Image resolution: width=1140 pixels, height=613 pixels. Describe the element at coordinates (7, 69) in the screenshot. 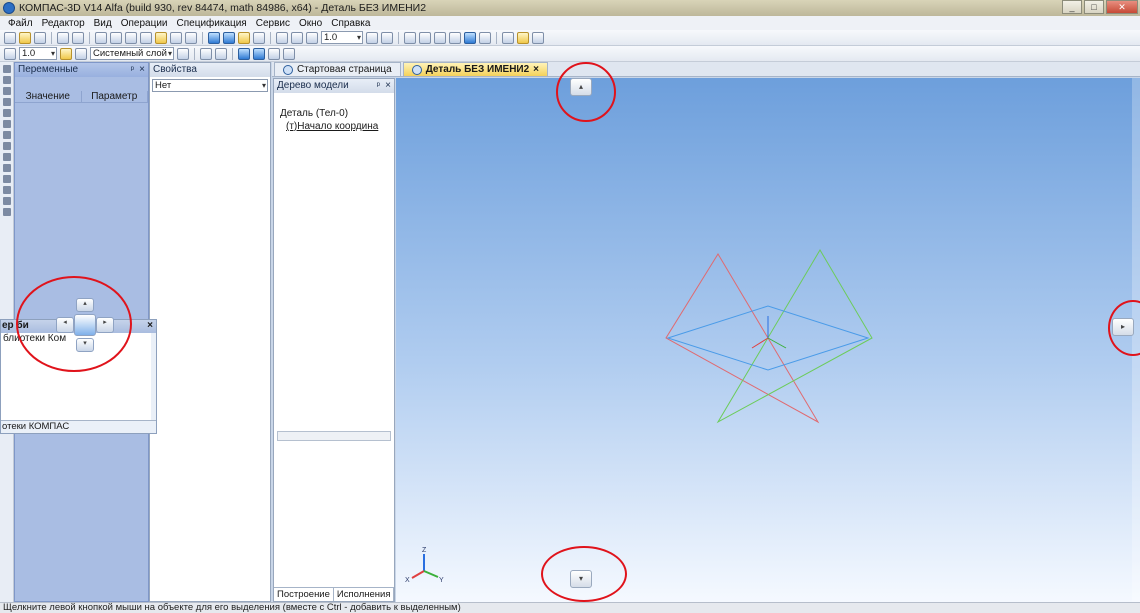

I see `select-icon` at that location.